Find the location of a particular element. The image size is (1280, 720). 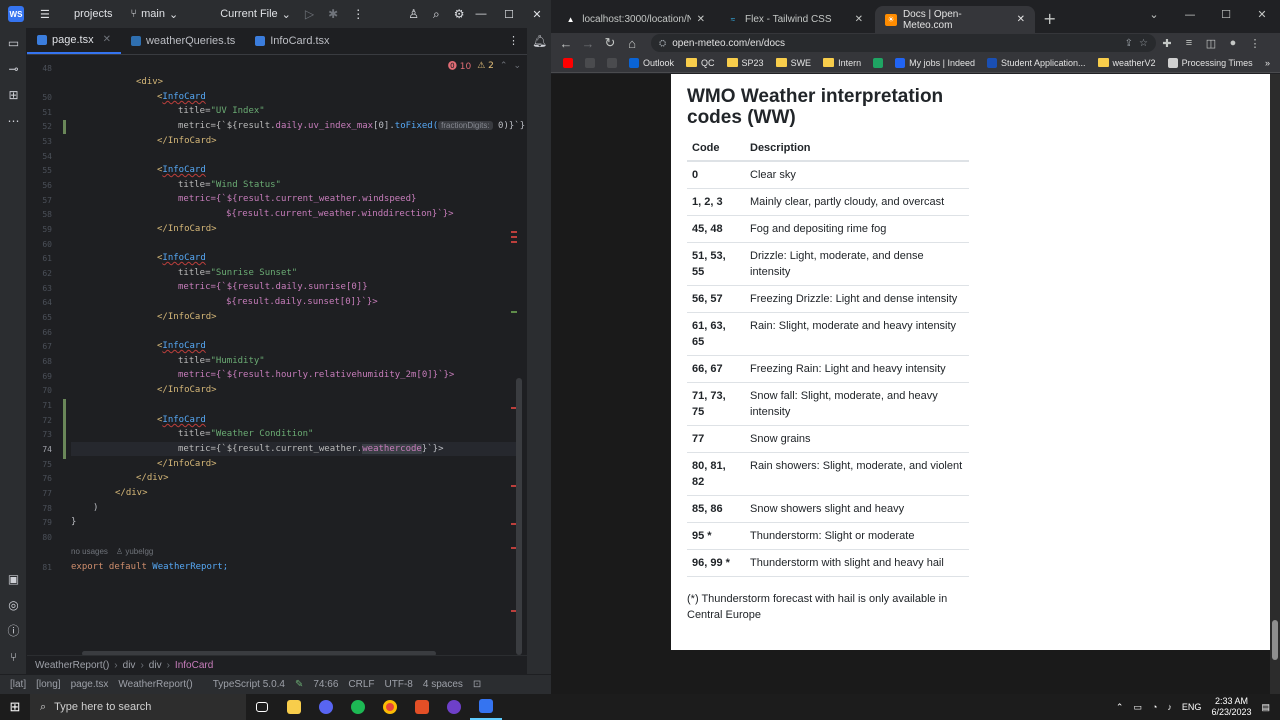

more-actions-icon: ⋮ is located at coordinates (358, 14).